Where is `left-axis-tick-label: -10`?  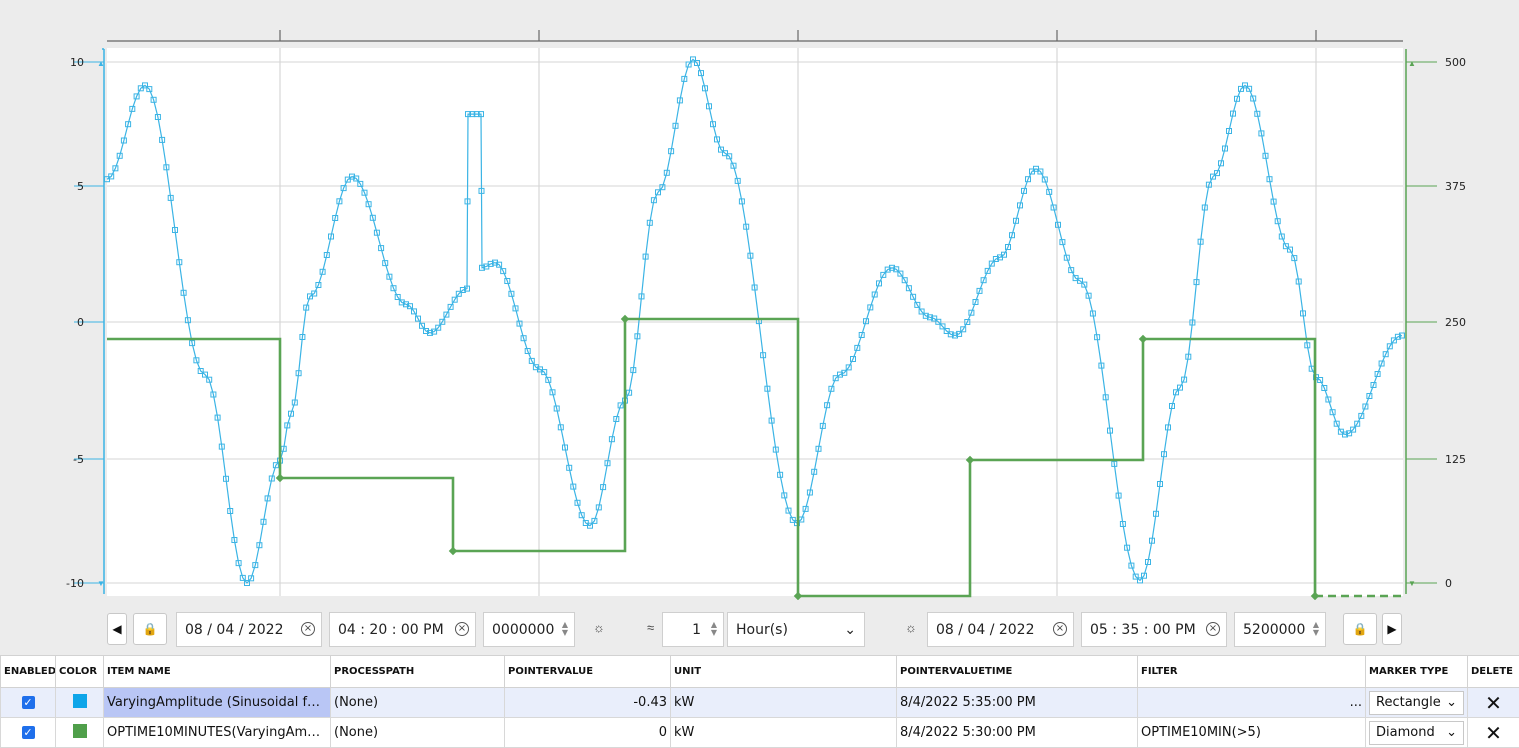
left-axis-tick-label: -10 is located at coordinates (75, 583).